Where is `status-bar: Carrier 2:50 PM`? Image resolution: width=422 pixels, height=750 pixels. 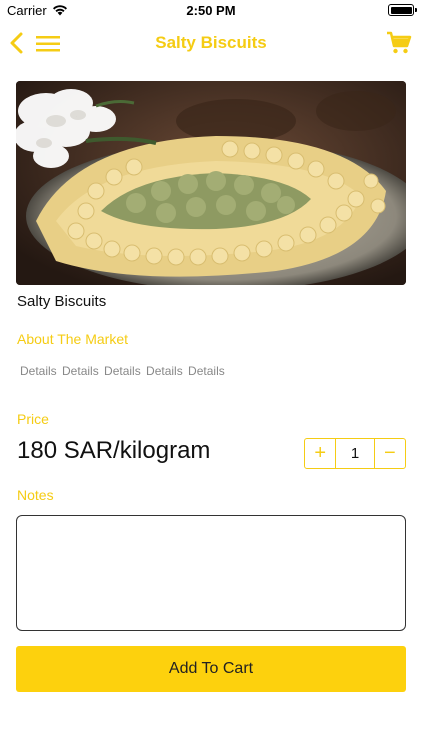 status-bar: Carrier 2:50 PM is located at coordinates (211, 11).